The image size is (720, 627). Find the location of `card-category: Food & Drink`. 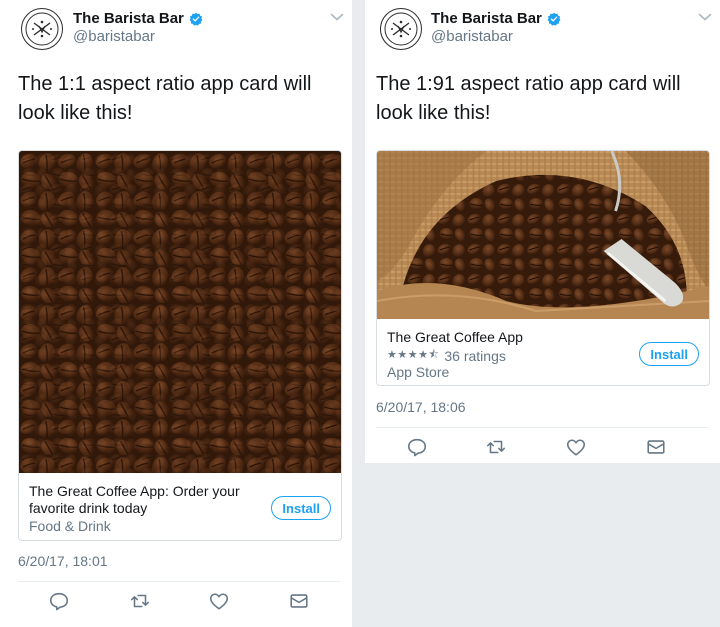

card-category: Food & Drink is located at coordinates (70, 526).